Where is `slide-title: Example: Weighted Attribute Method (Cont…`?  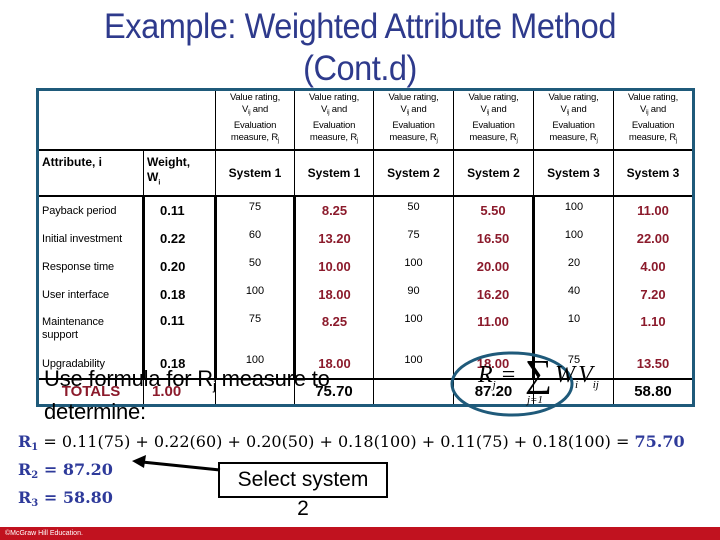 slide-title: Example: Weighted Attribute Method (Cont… is located at coordinates (360, 48).